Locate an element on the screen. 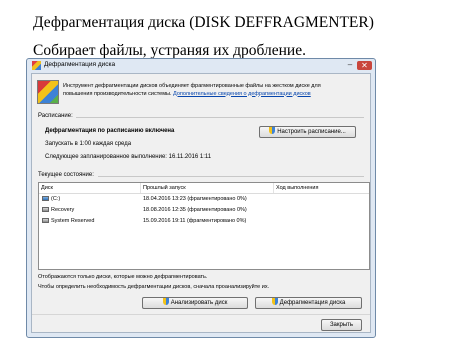 Image resolution: width=474 pixels, height=355 pixels. disk-name: Recovery is located at coordinates (63, 210).